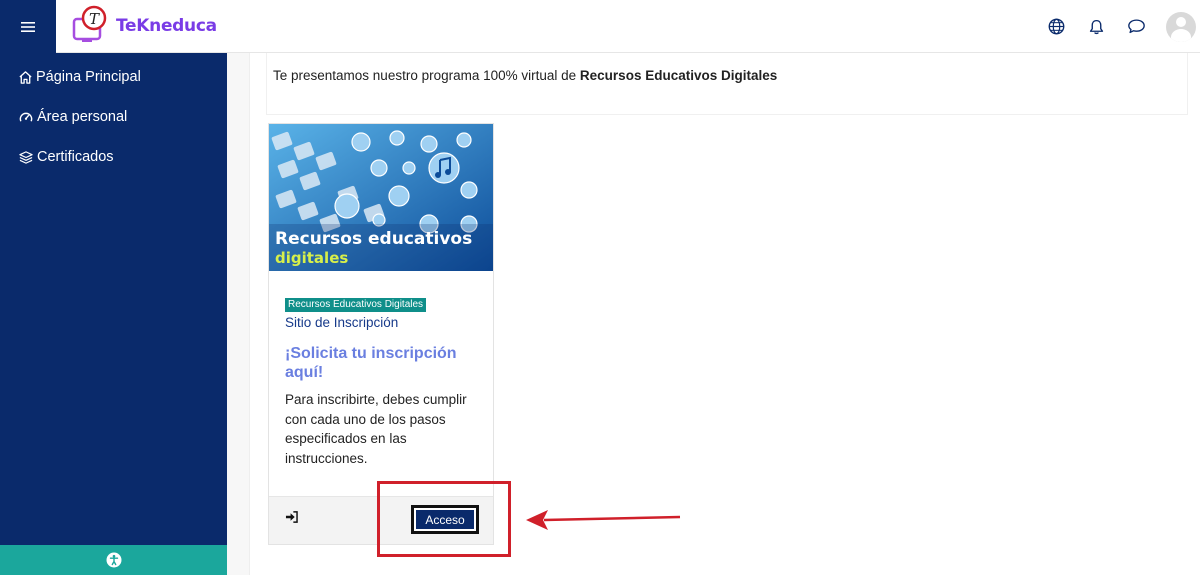  What do you see at coordinates (373, 239) in the screenshot?
I see `banner-title: Recursos educativos` at bounding box center [373, 239].